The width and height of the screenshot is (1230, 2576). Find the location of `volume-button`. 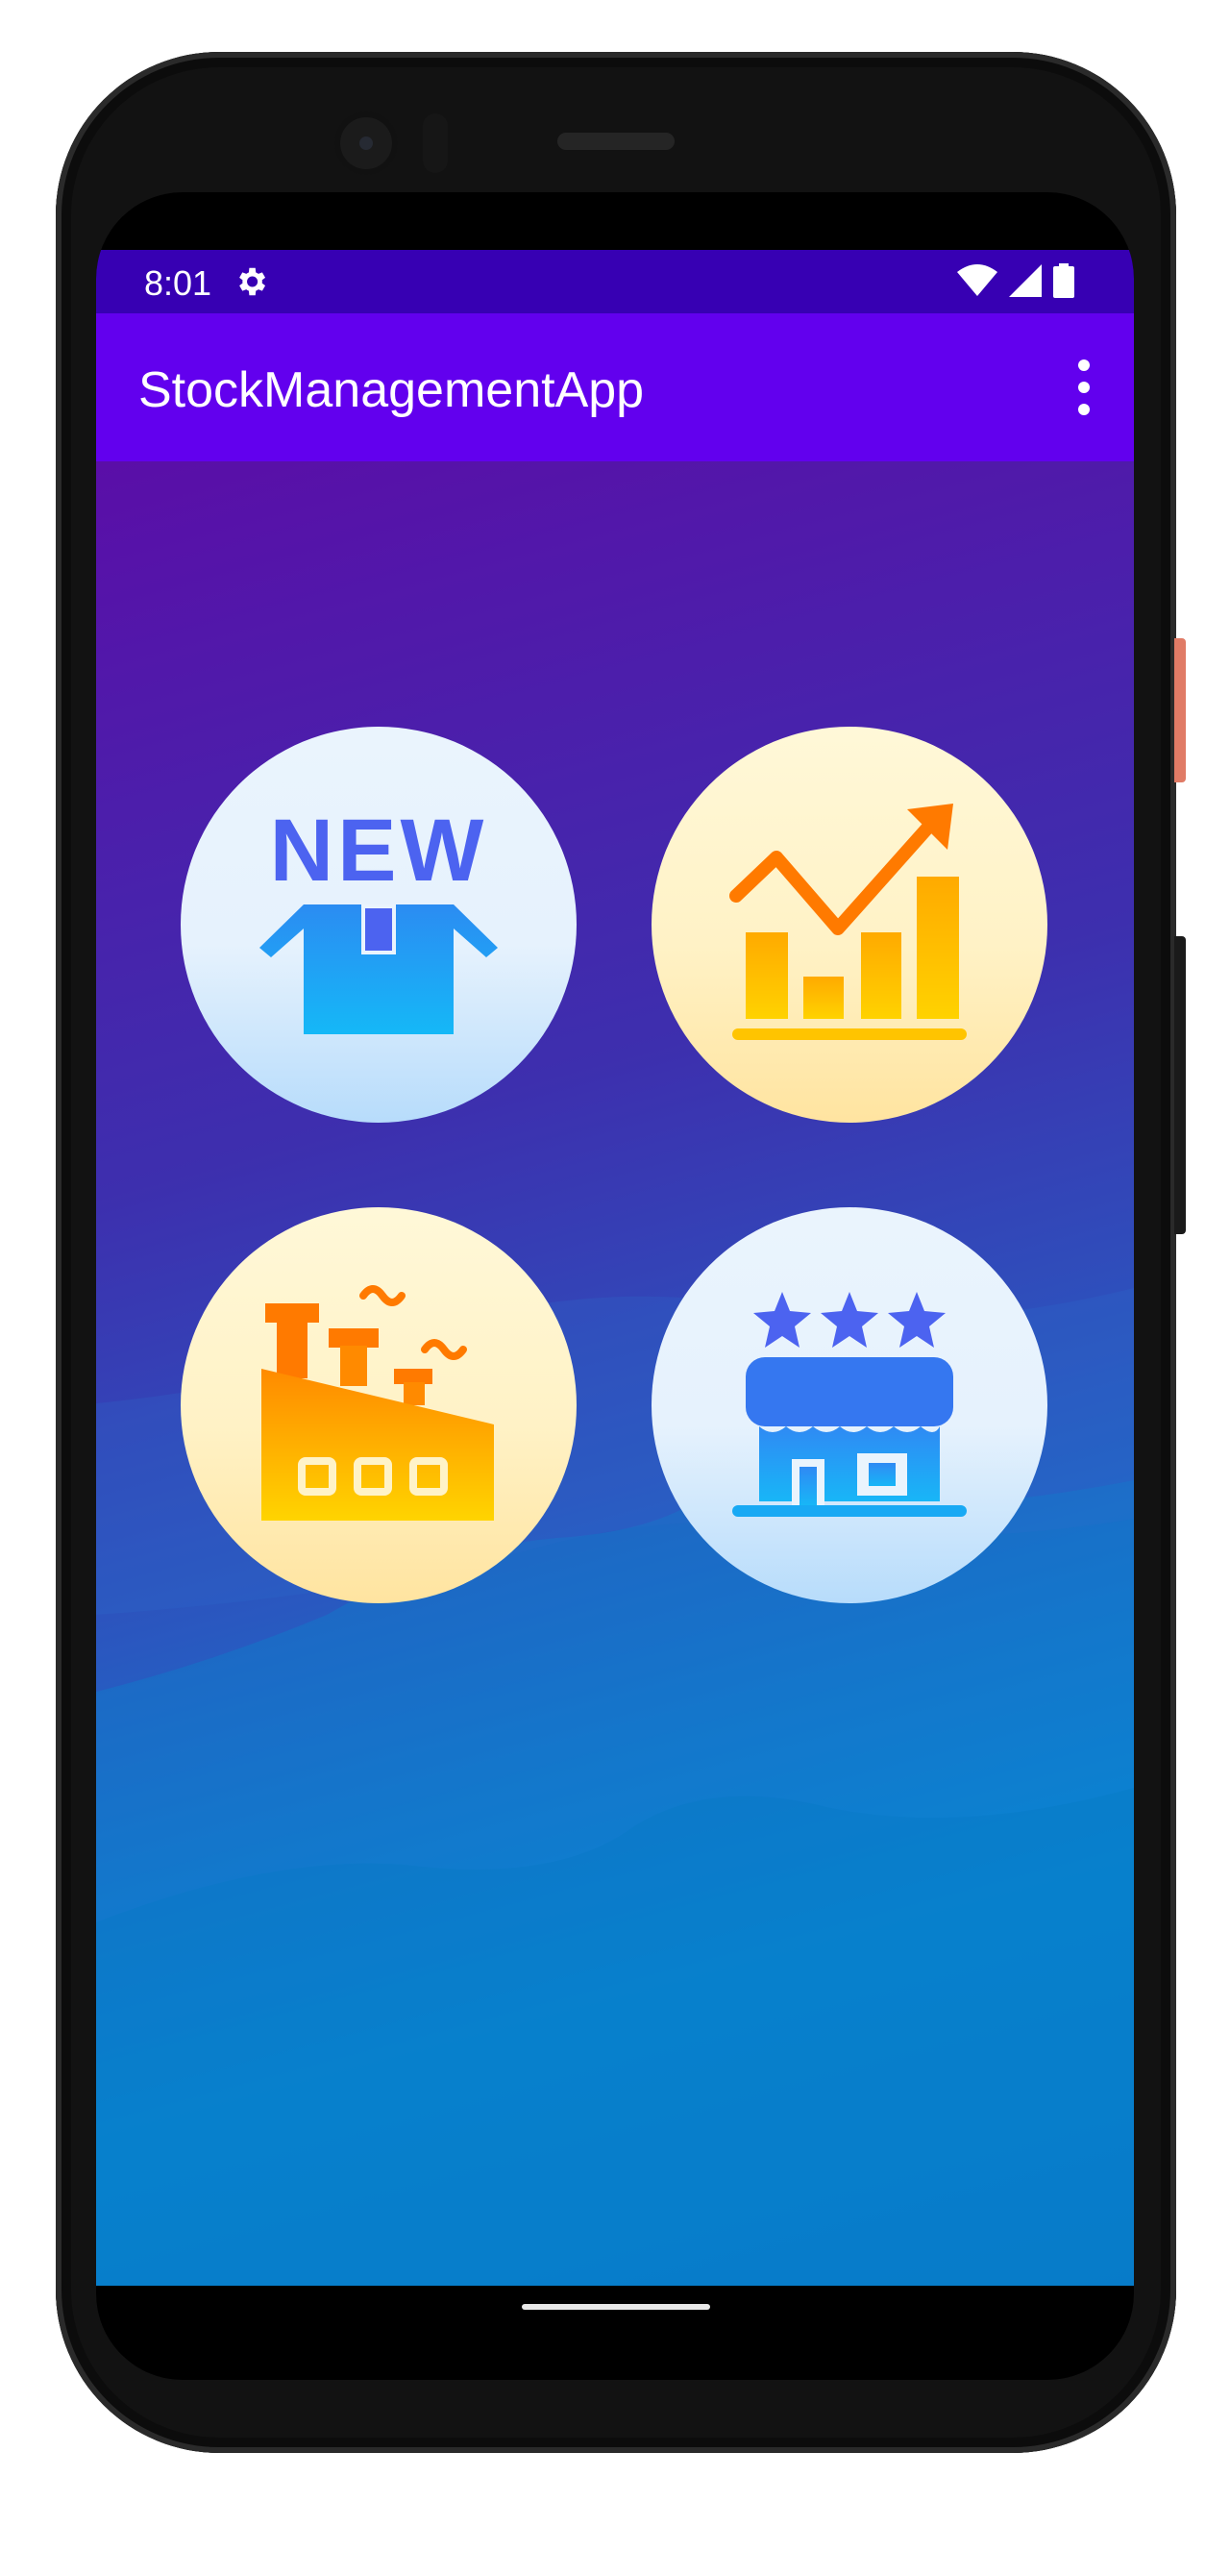

volume-button is located at coordinates (1180, 1085).